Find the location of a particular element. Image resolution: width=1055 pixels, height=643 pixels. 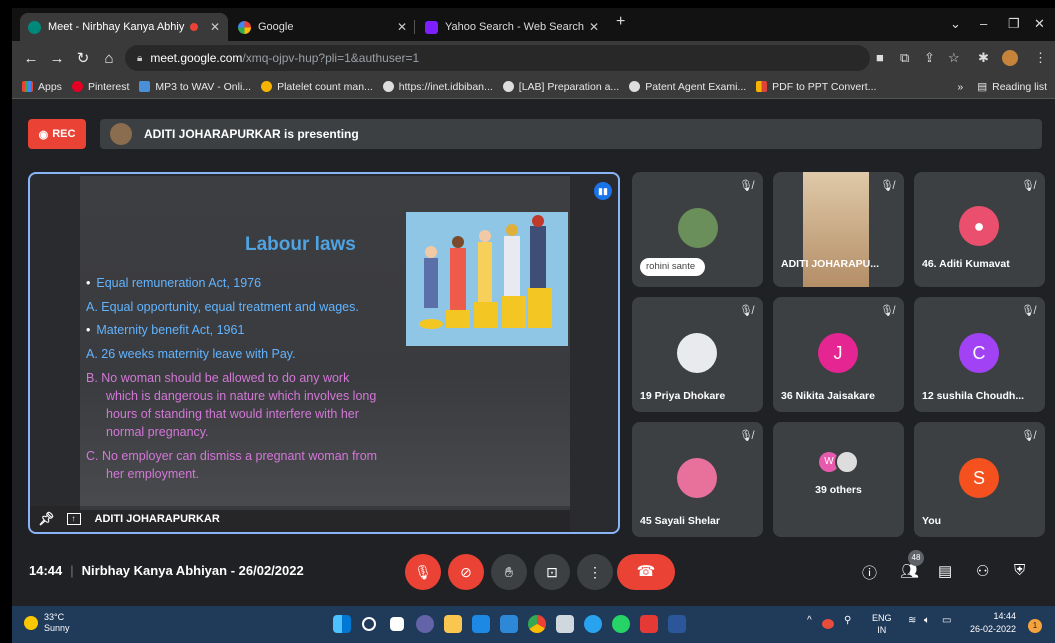

tab-yahoo: Yahoo Search - Web Search ✕ is located at coordinates (512, 27).